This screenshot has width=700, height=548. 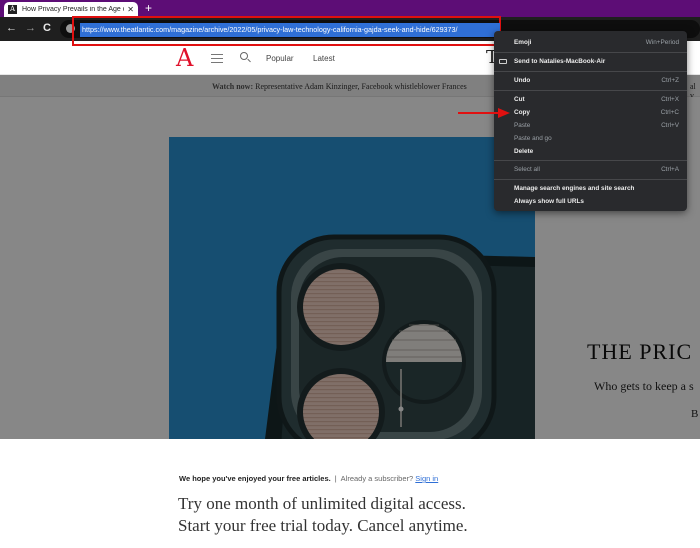 I want to click on menu-item-select-all-label: Select all, so click(x=527, y=169).